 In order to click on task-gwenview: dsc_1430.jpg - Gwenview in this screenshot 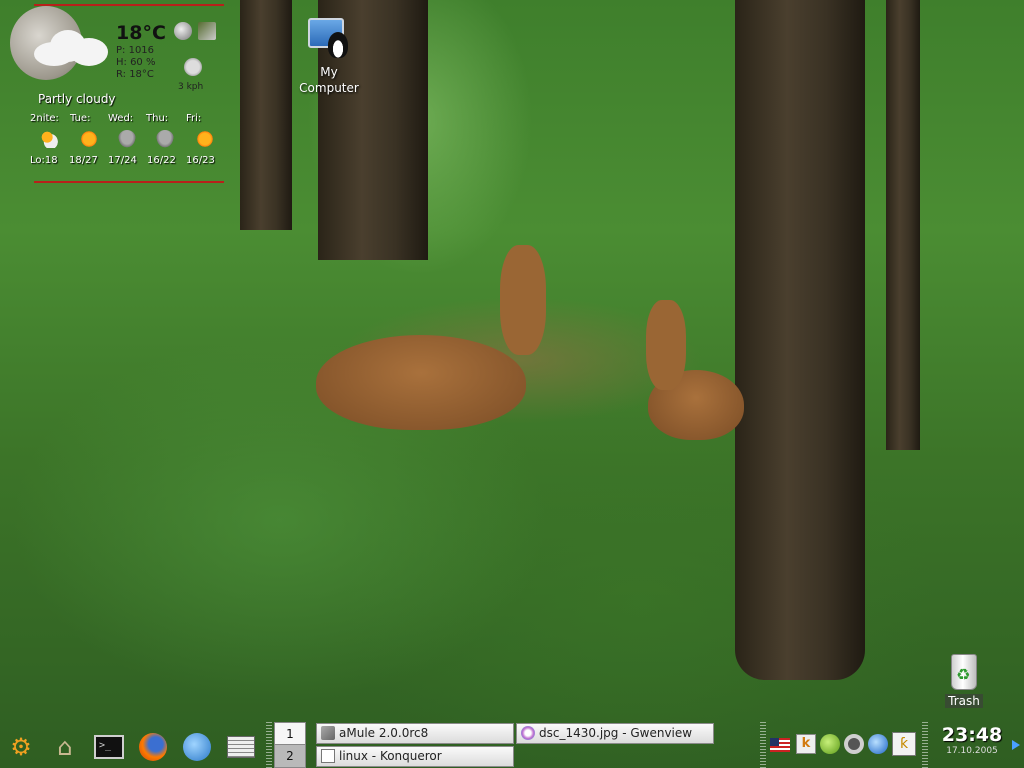, I will do `click(615, 733)`.